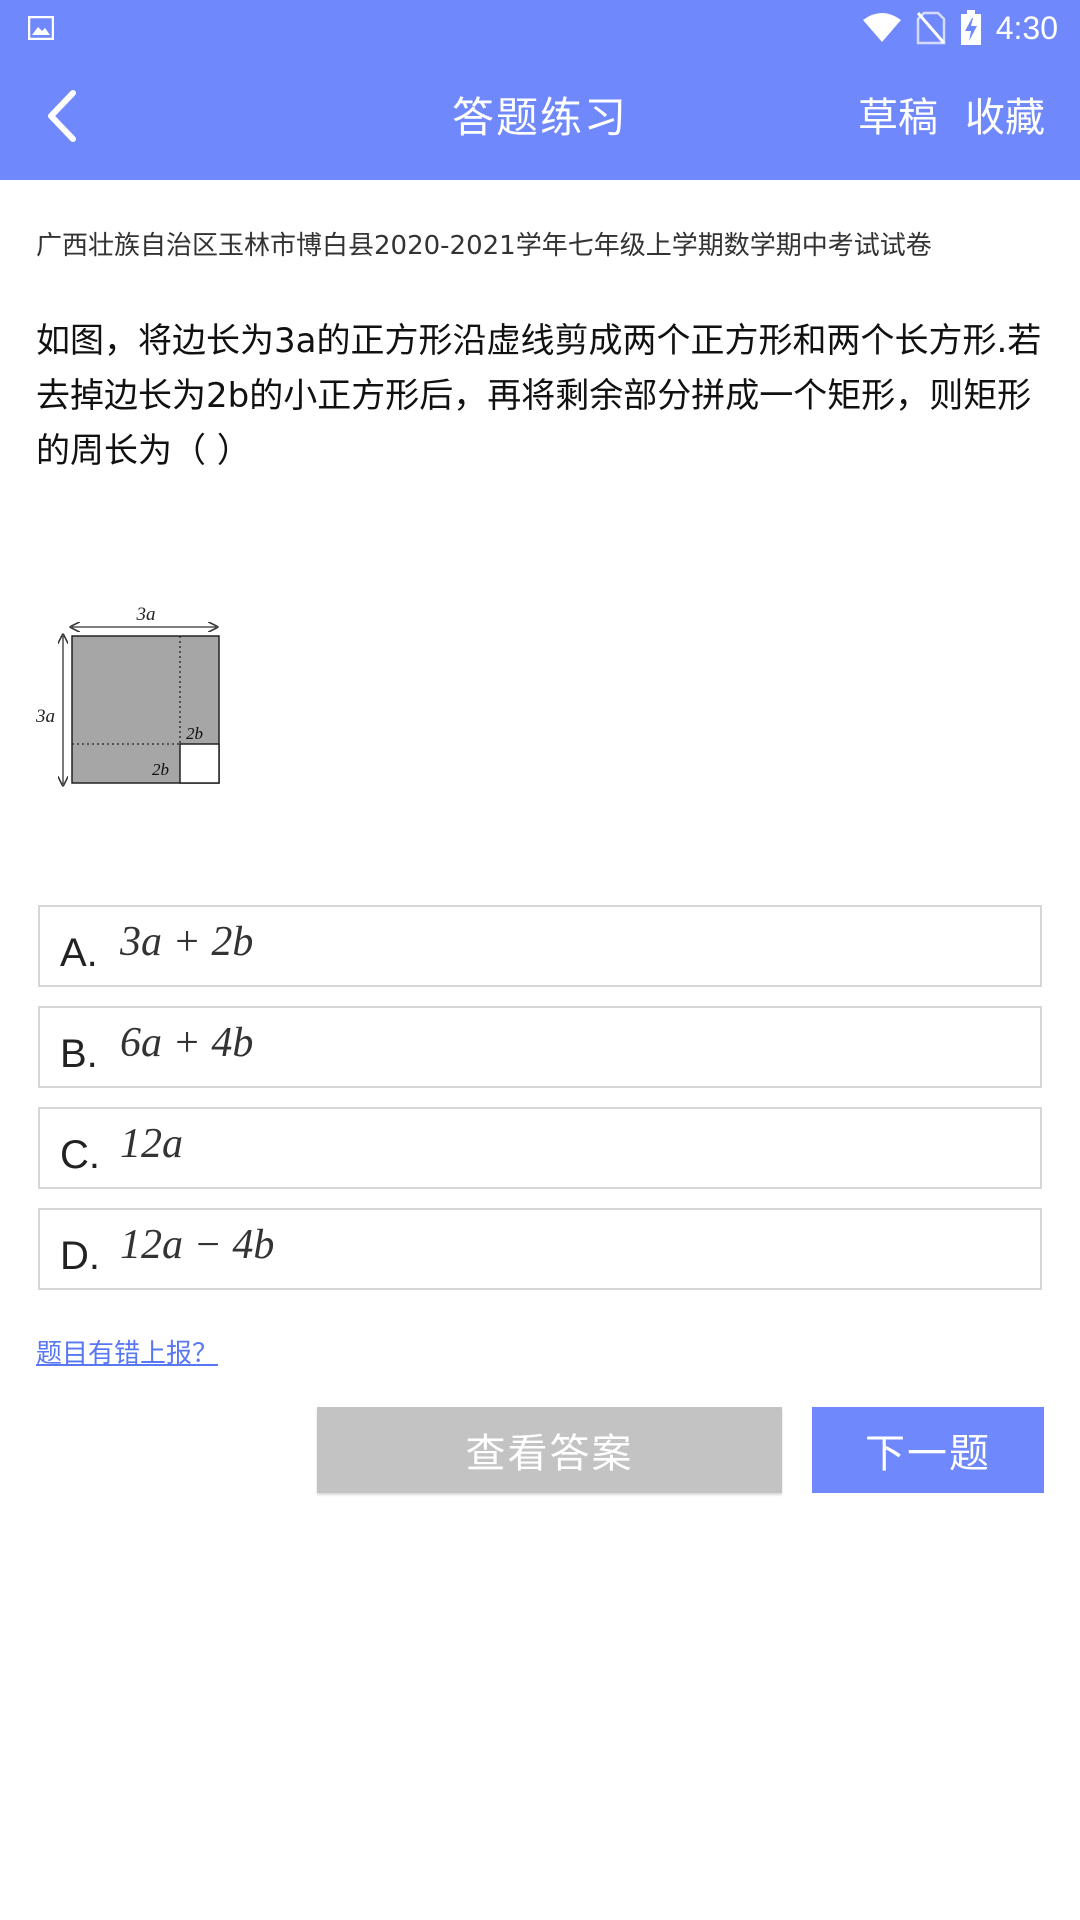 The height and width of the screenshot is (1920, 1080). I want to click on toolbar: 答题练习 草稿 收藏, so click(540, 118).